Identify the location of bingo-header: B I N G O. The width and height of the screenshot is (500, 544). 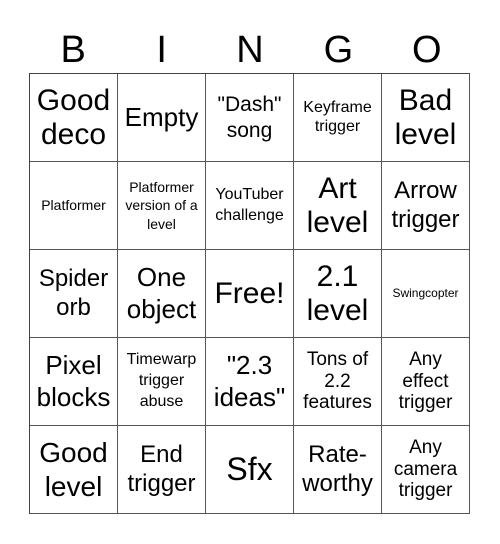
(250, 50).